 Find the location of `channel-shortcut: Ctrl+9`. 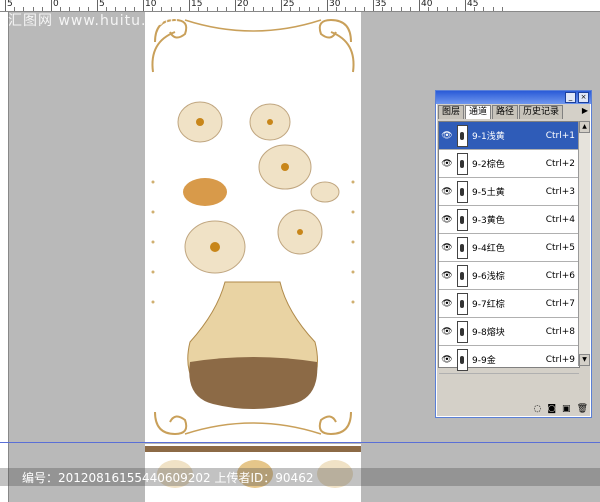

channel-shortcut: Ctrl+9 is located at coordinates (560, 359).